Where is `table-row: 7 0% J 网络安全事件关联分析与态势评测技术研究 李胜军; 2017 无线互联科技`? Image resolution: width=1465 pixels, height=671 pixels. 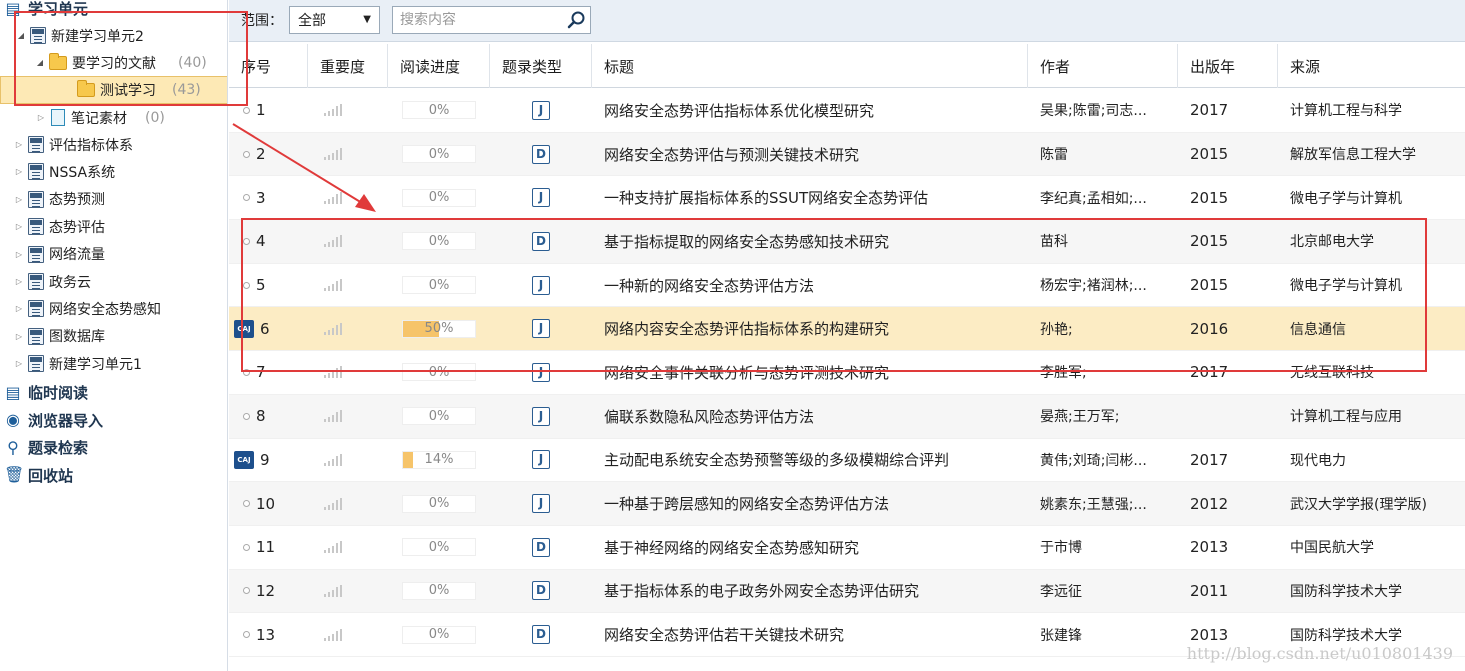 table-row: 7 0% J 网络安全事件关联分析与态势评测技术研究 李胜军; 2017 无线互联科技 is located at coordinates (847, 373).